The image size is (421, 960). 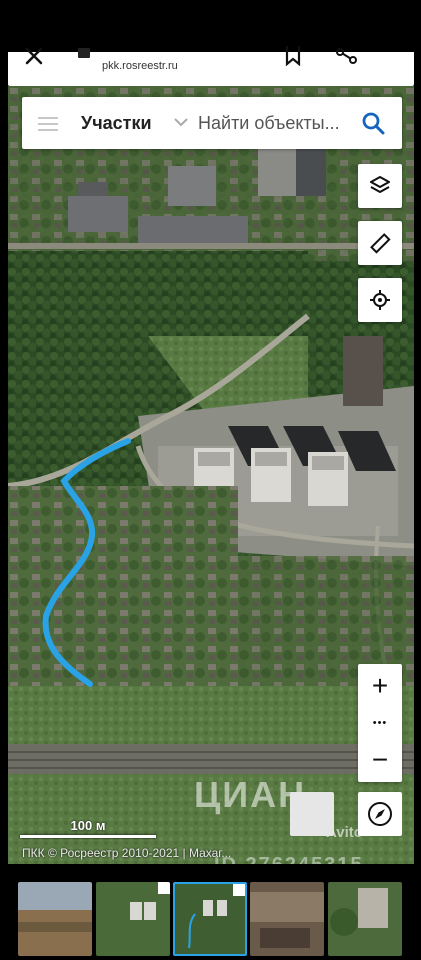 What do you see at coordinates (373, 123) in the screenshot?
I see `search-icon` at bounding box center [373, 123].